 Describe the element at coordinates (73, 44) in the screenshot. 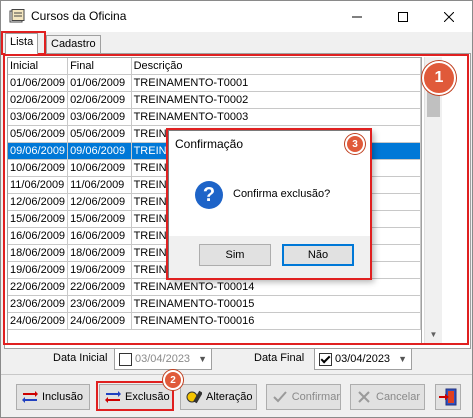

I see `tab-cadastro: Cadastro` at that location.